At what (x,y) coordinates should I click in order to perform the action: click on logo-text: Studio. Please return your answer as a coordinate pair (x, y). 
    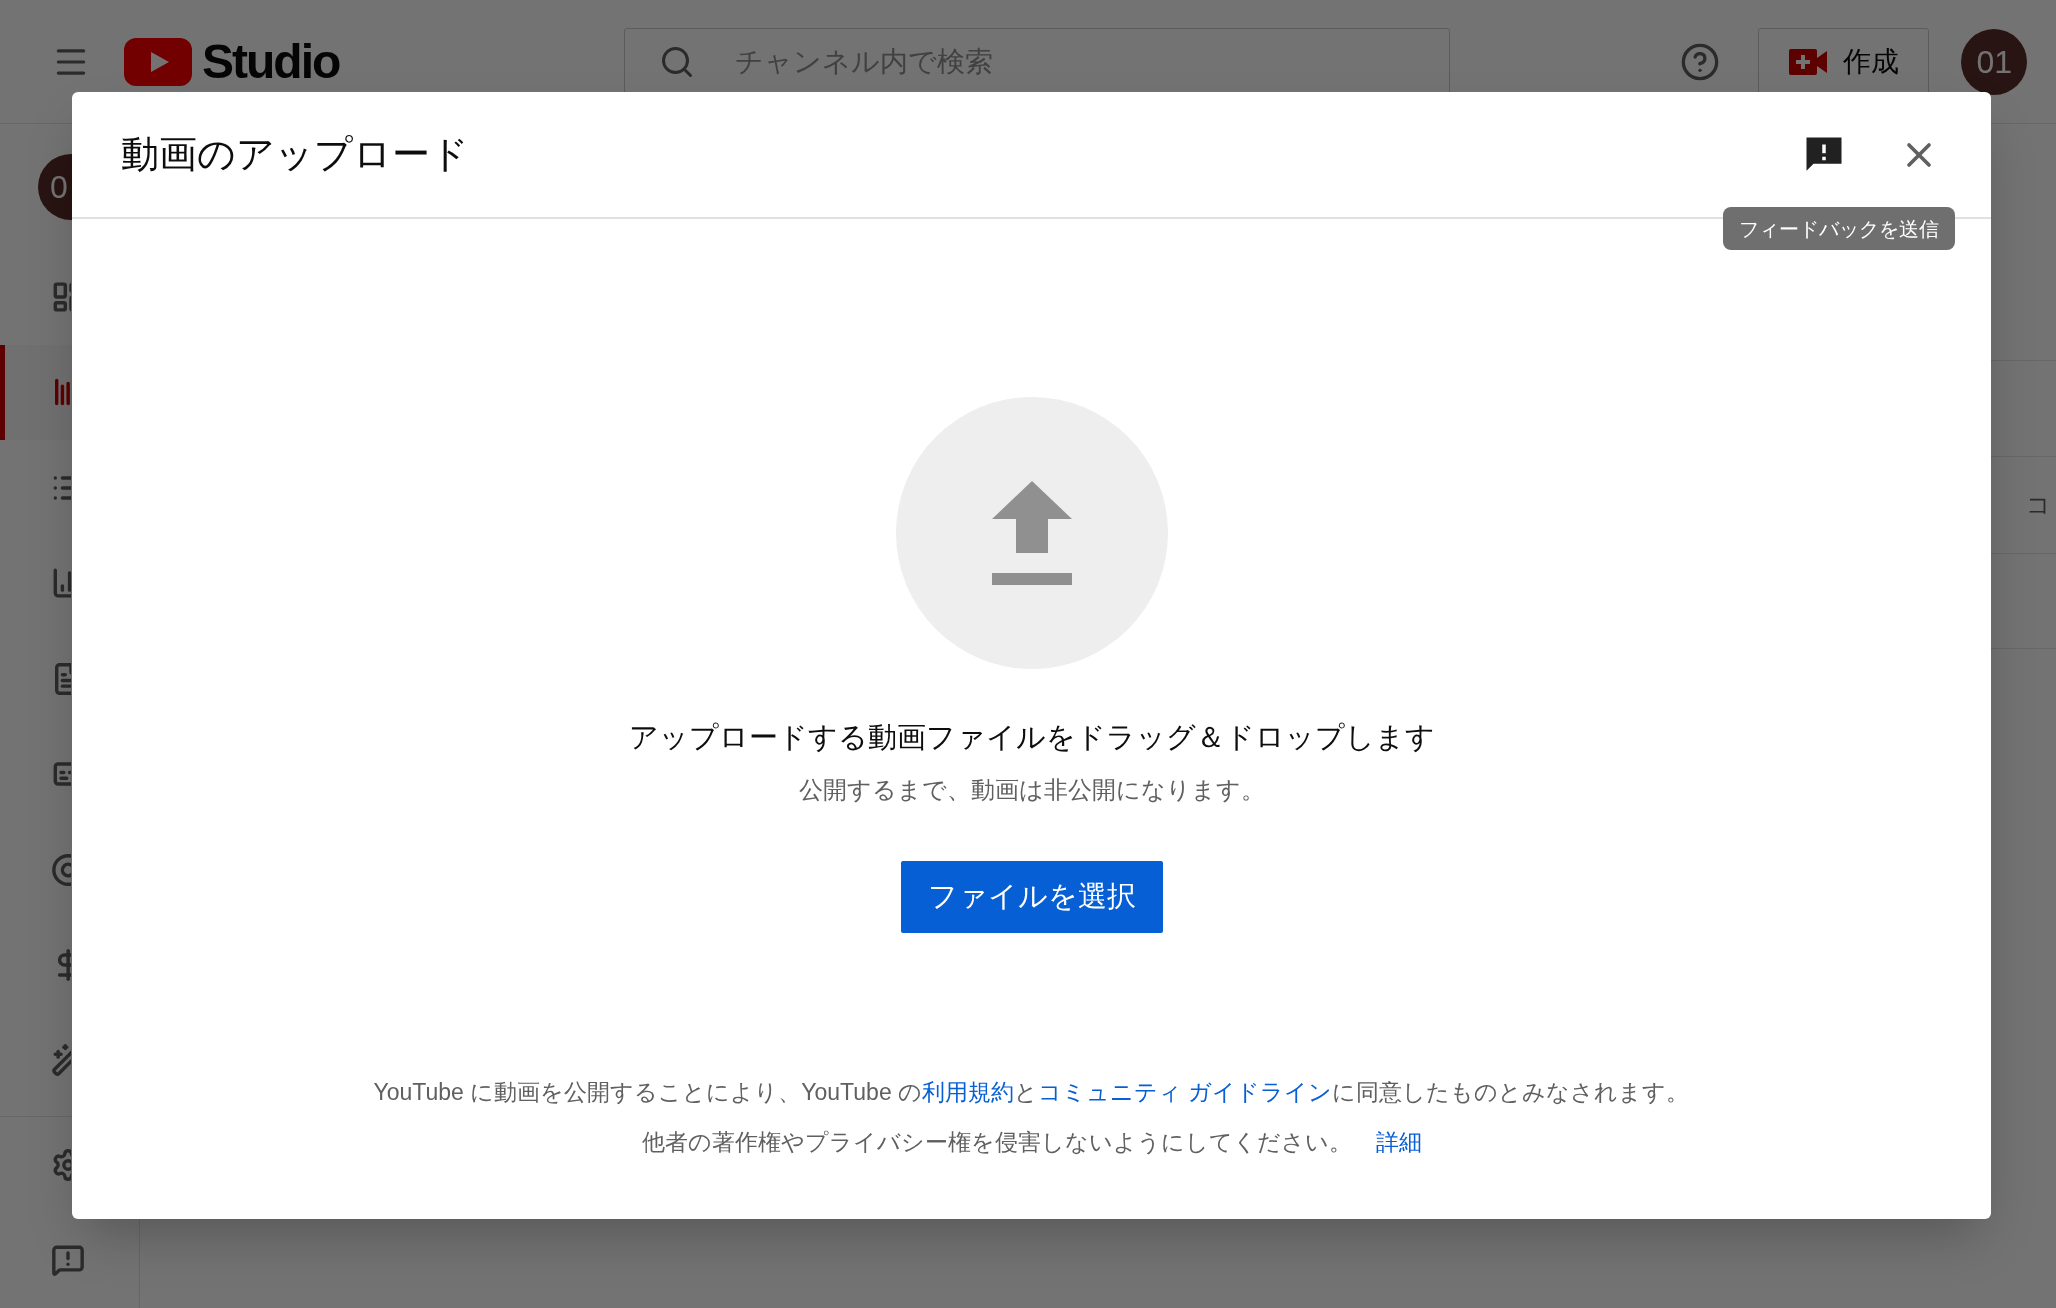
    Looking at the image, I should click on (271, 61).